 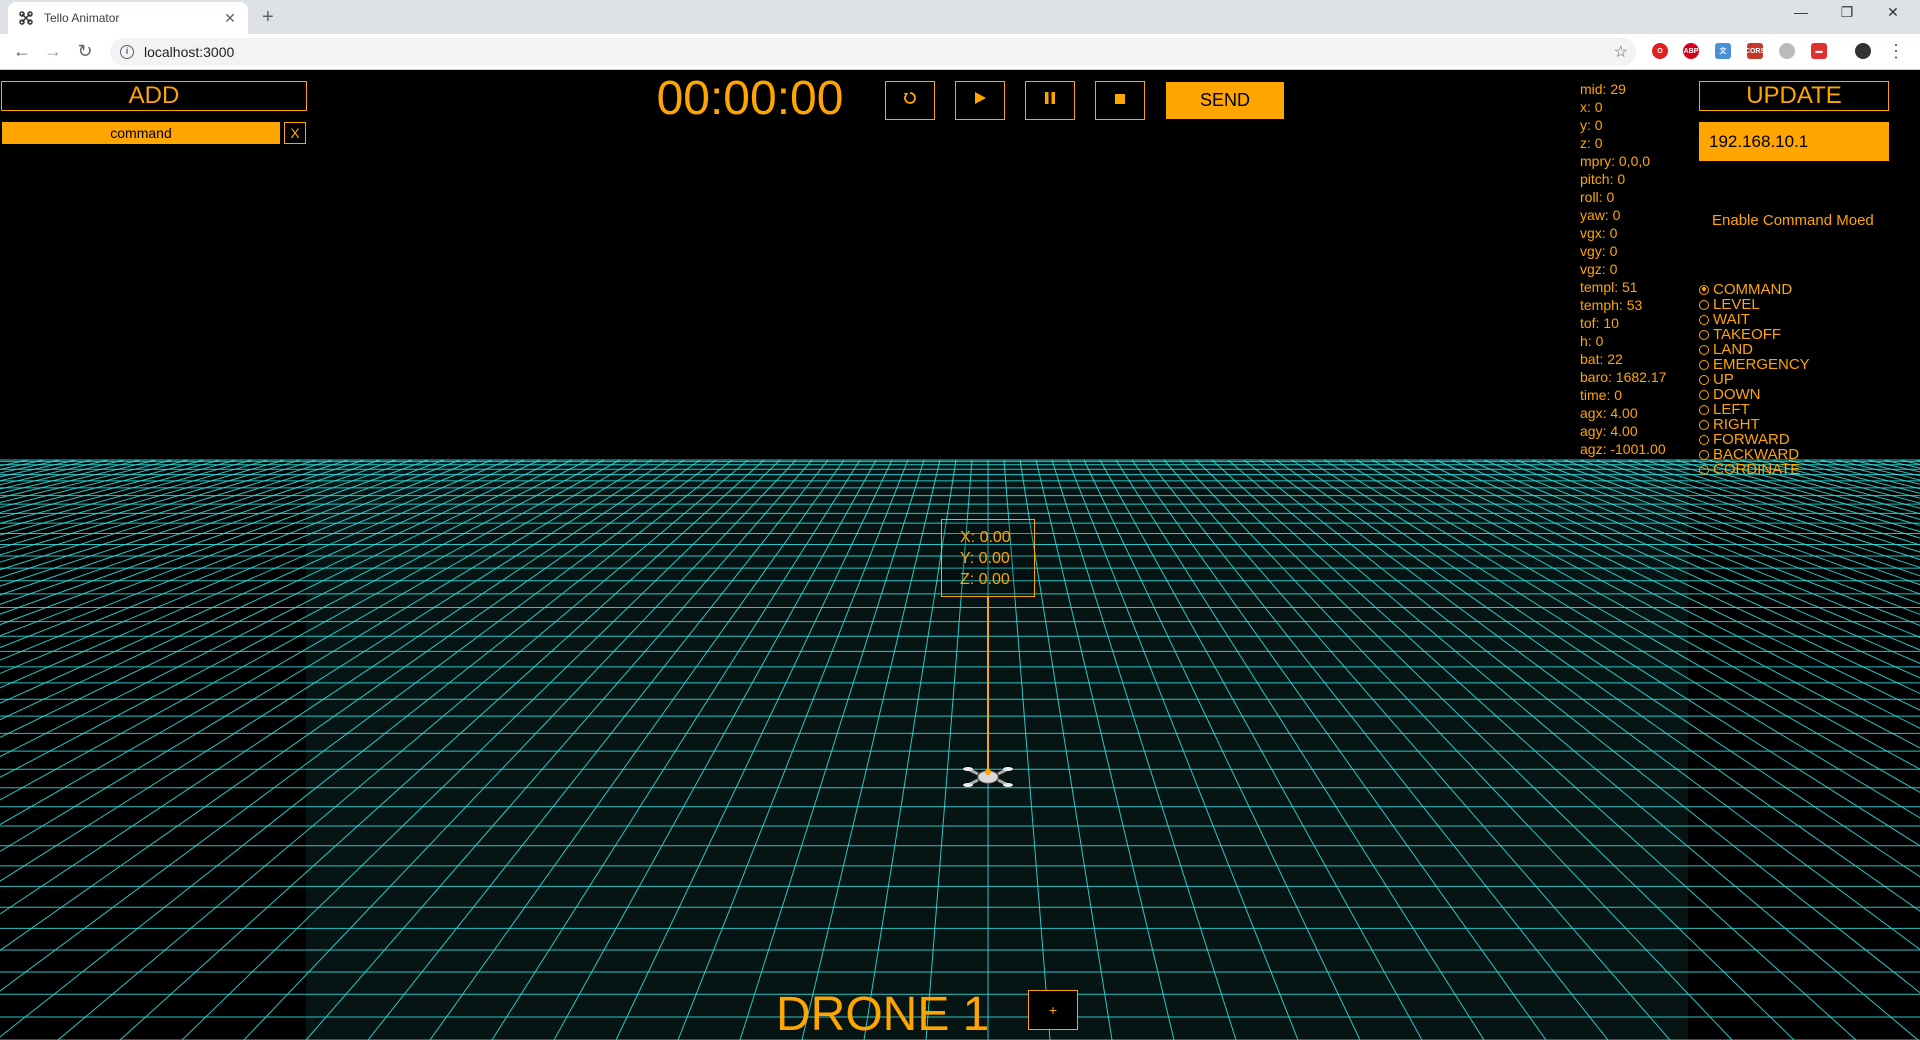 What do you see at coordinates (154, 96) in the screenshot?
I see `add-button: ADD` at bounding box center [154, 96].